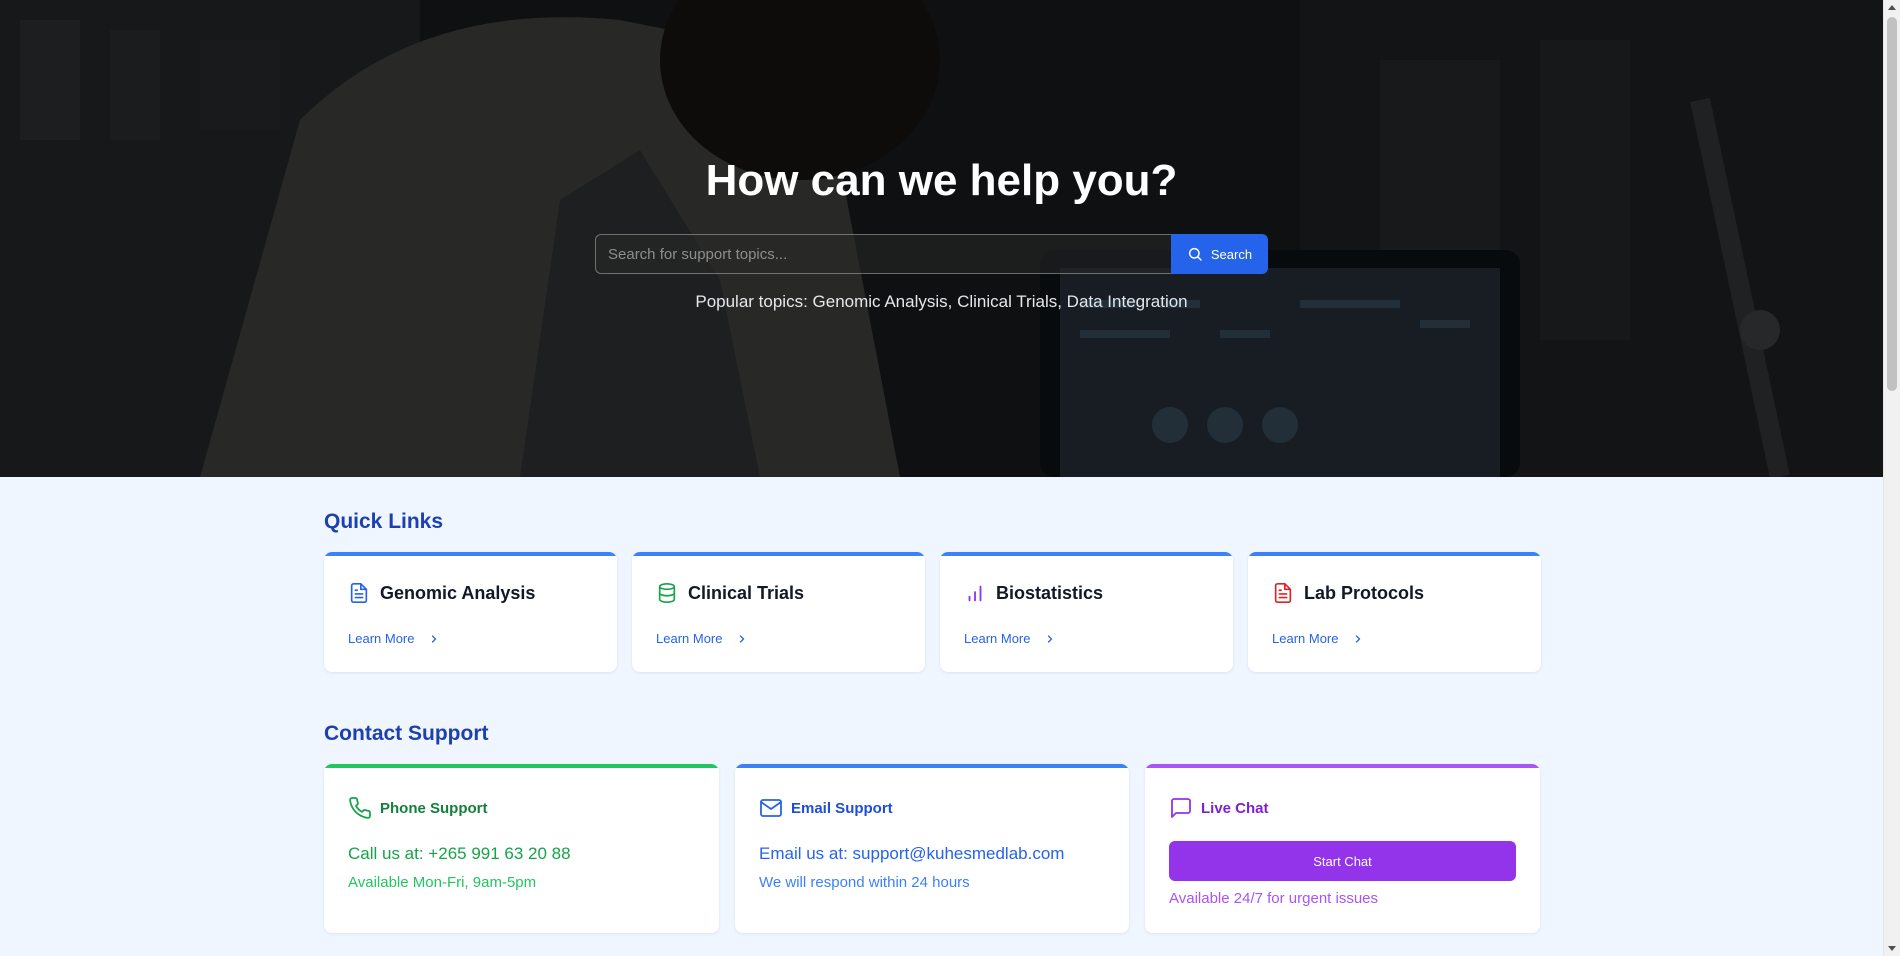 This screenshot has height=956, width=1900. What do you see at coordinates (771, 808) in the screenshot?
I see `mail-icon` at bounding box center [771, 808].